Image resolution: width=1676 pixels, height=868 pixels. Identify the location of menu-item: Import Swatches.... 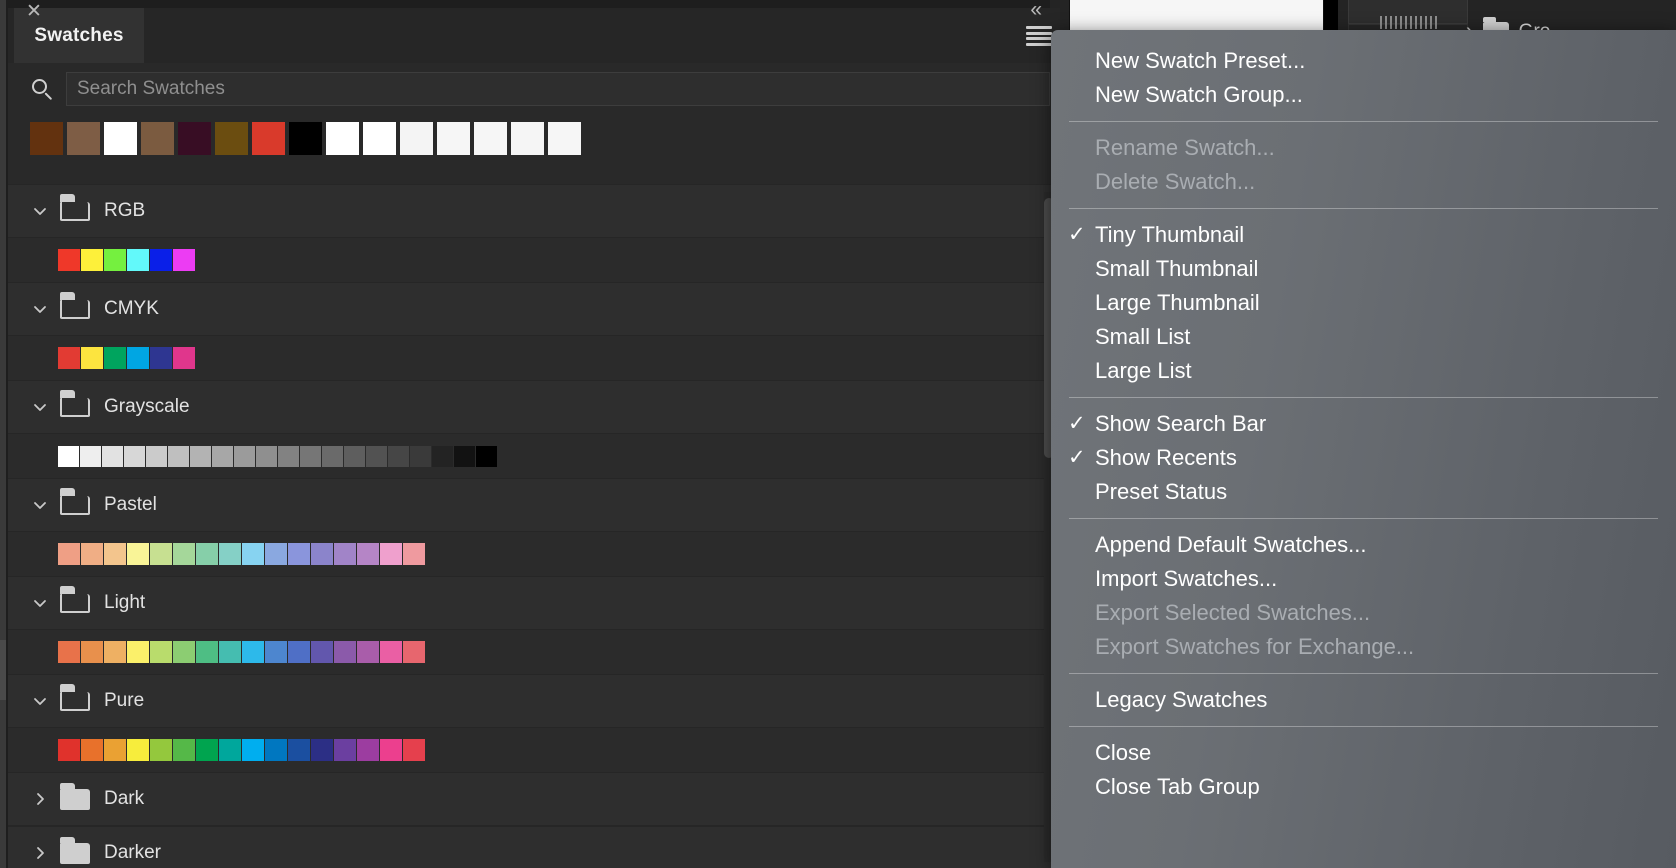
(1363, 579).